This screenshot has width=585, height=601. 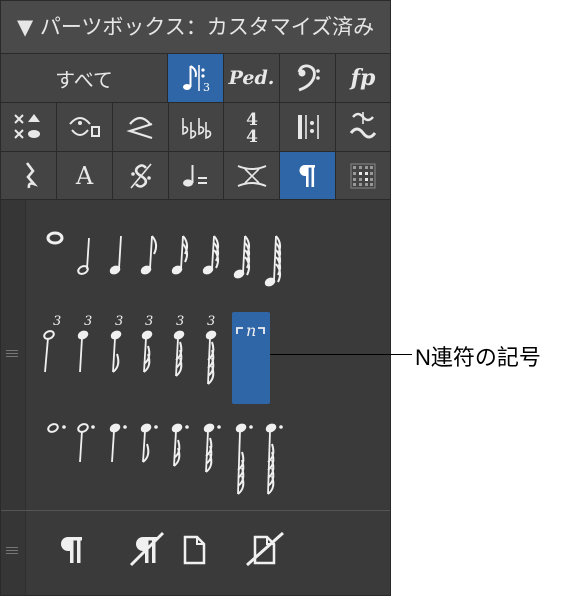 I want to click on category-dynamics-button: fp, so click(x=363, y=78).